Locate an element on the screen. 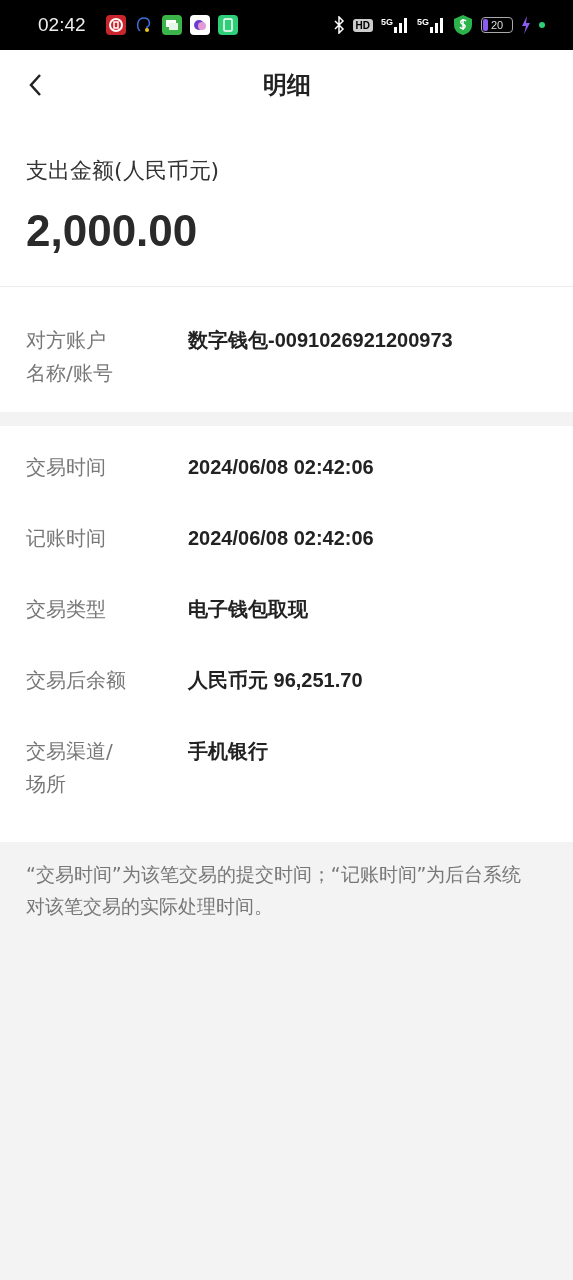 This screenshot has width=573, height=1280. bank-app-icon is located at coordinates (115, 25).